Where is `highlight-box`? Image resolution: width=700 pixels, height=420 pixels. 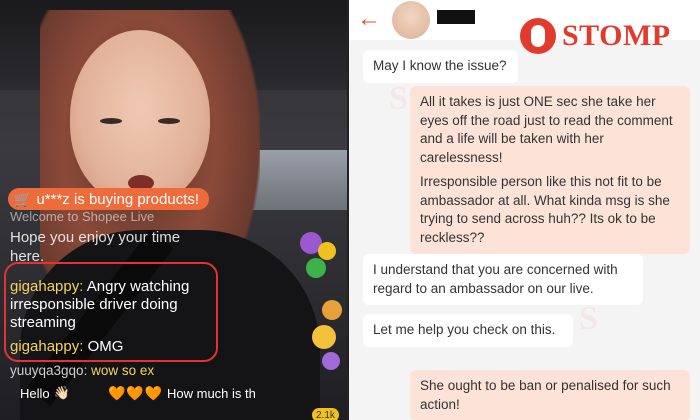 highlight-box is located at coordinates (111, 312).